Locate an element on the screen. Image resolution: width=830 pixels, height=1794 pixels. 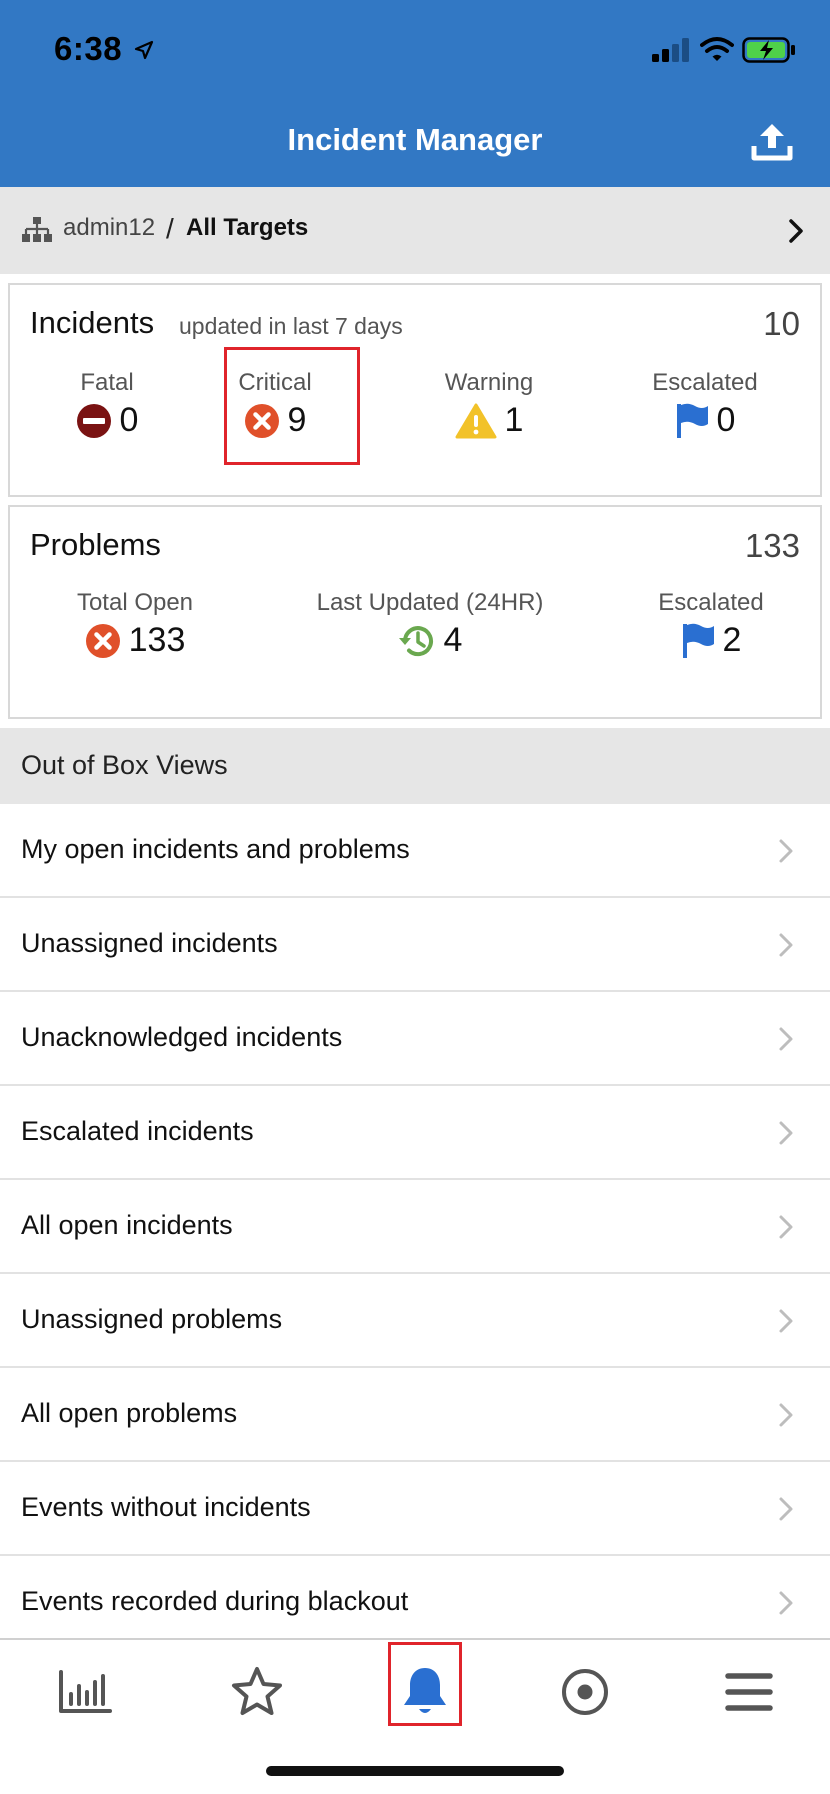
breadcrumb-user: admin12 is located at coordinates (109, 228).